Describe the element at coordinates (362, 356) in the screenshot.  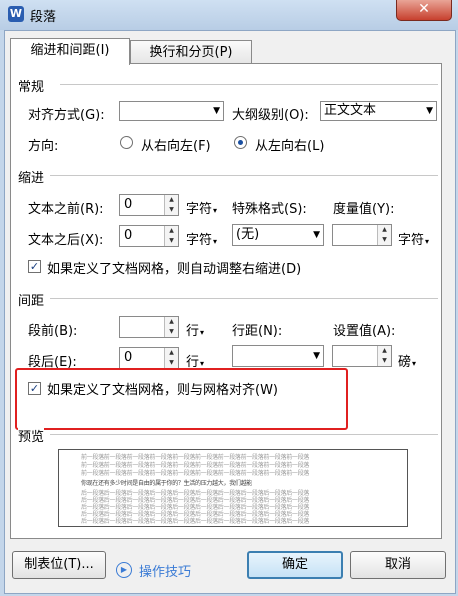
I see `setting-value-input: ▲ ▼` at that location.